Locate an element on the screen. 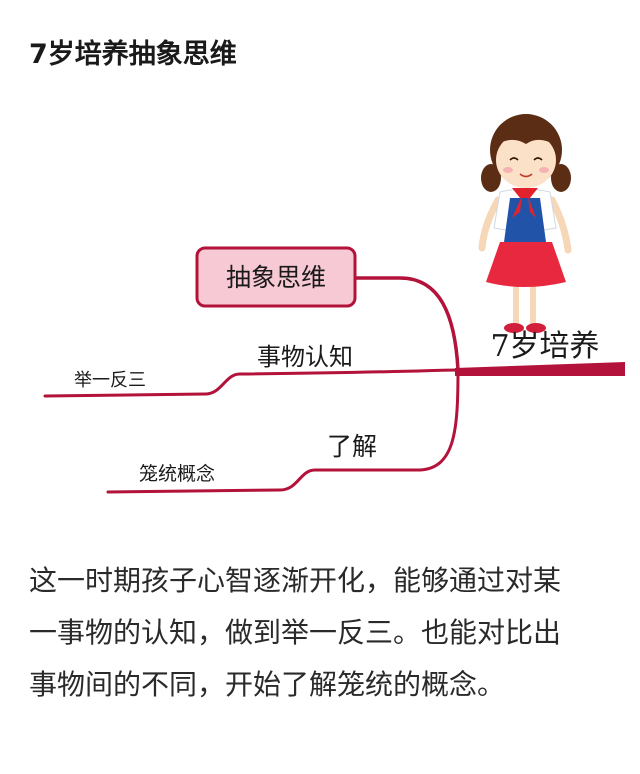 The image size is (640, 774). leaf-general-concept-label: 笼统概念 is located at coordinates (177, 473).